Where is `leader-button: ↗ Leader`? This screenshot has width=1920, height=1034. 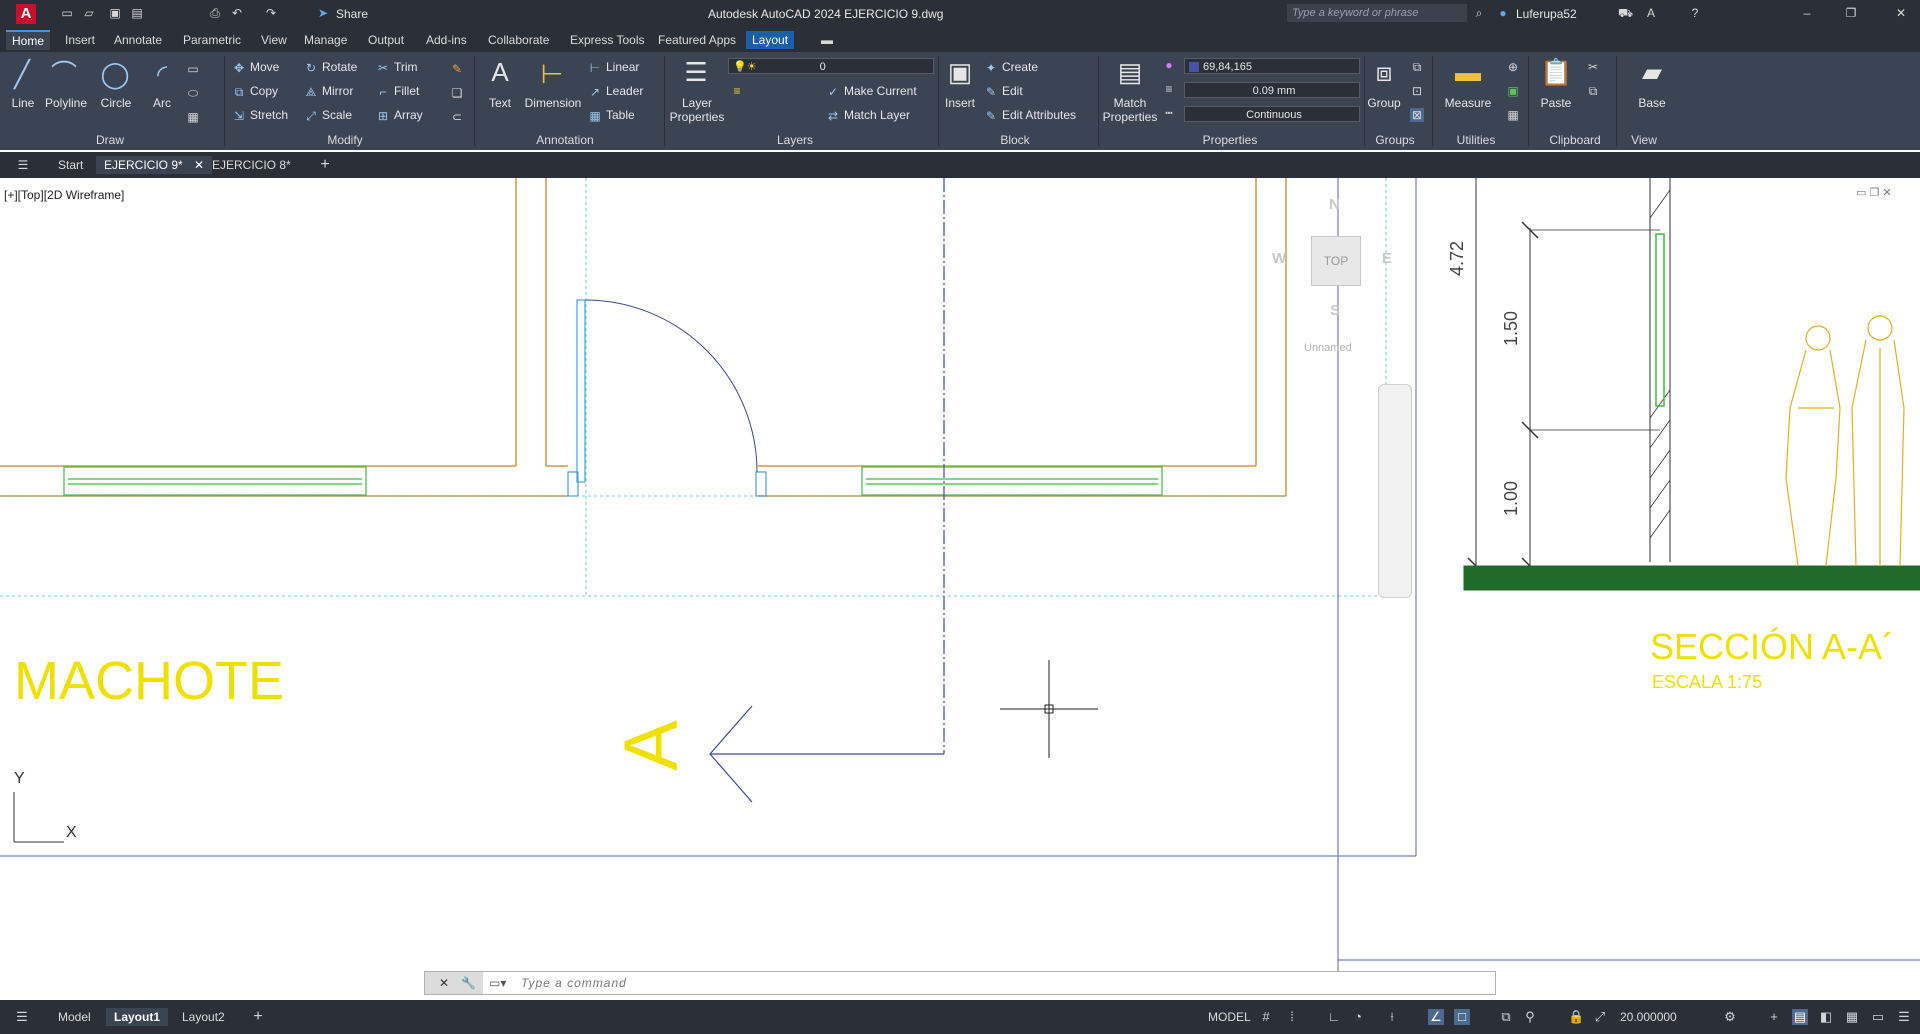
leader-button: ↗ Leader is located at coordinates (615, 91).